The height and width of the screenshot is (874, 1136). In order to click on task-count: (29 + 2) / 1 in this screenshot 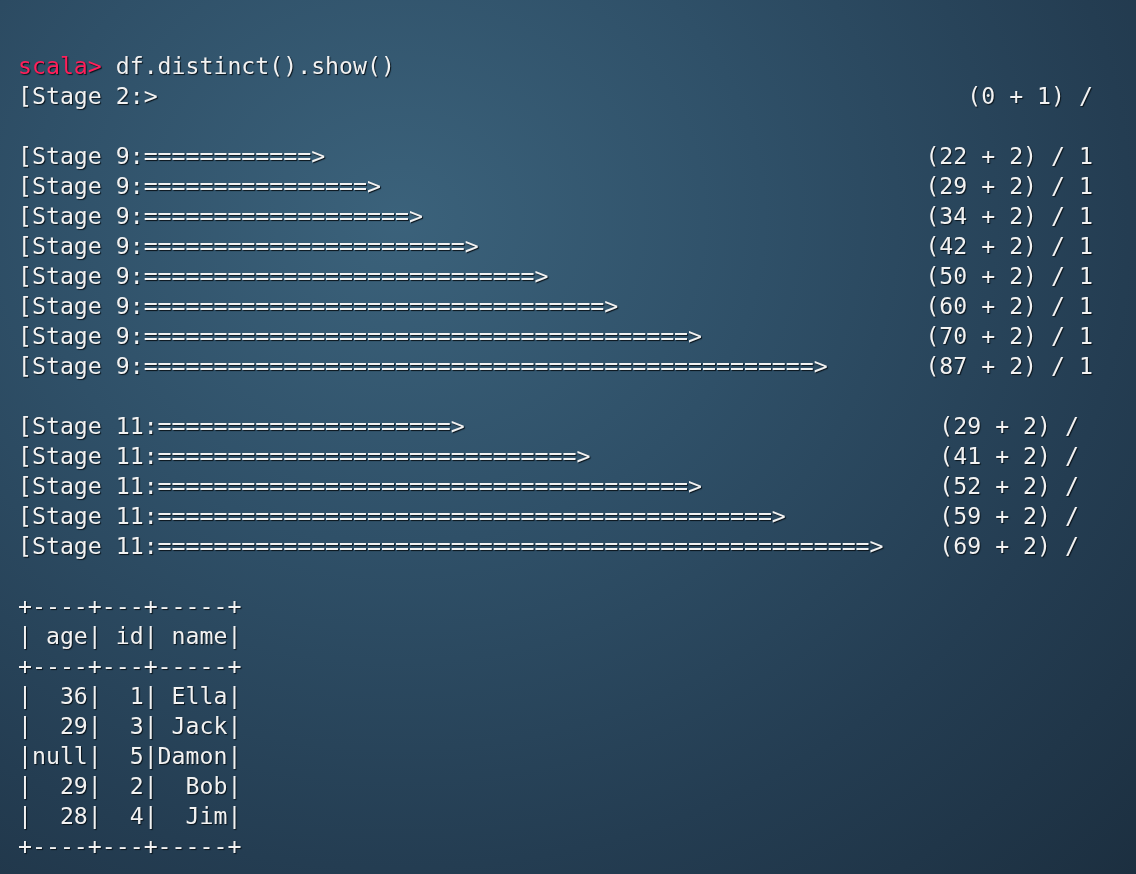, I will do `click(1009, 186)`.